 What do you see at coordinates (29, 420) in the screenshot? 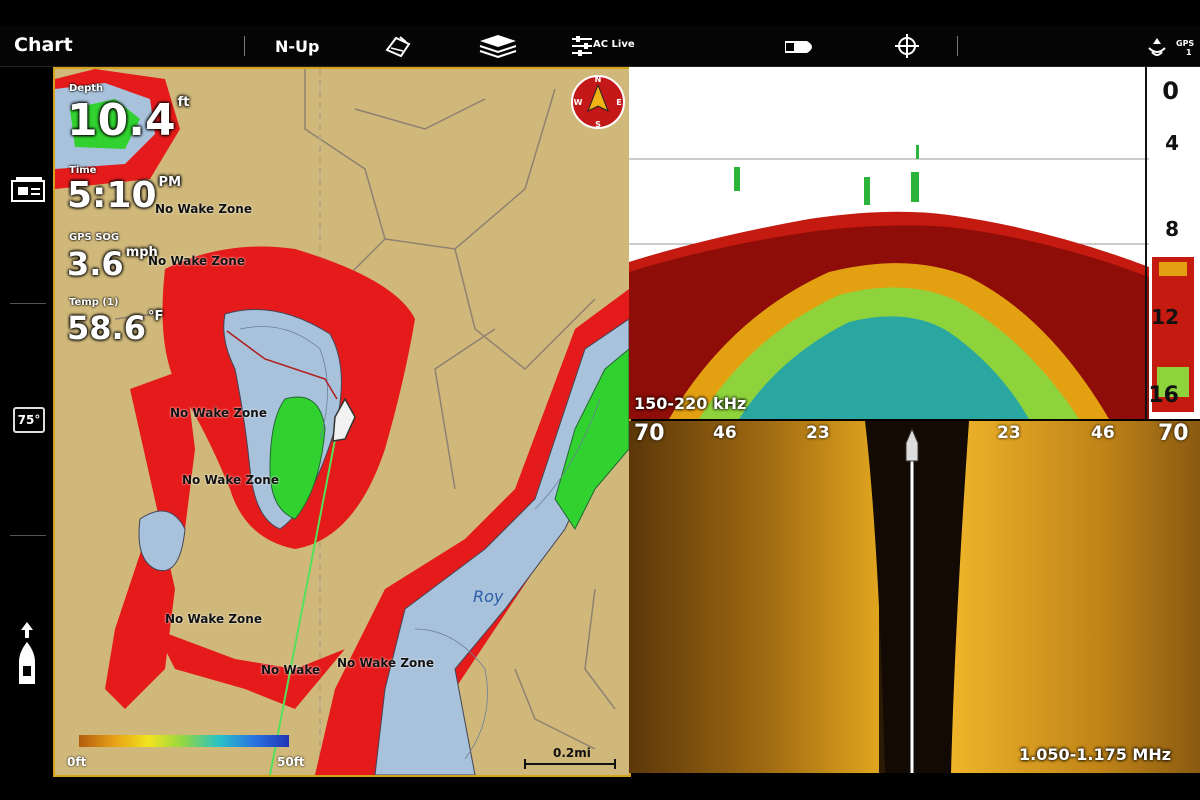
I see `temp-icon: 75°` at bounding box center [29, 420].